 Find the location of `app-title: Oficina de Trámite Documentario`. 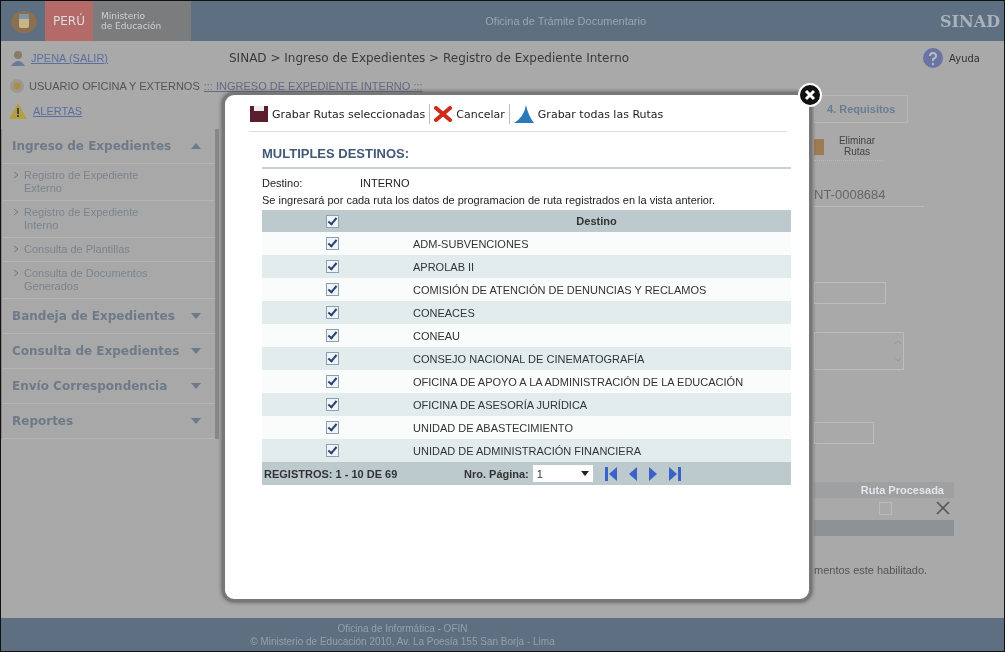

app-title: Oficina de Trámite Documentario is located at coordinates (566, 21).